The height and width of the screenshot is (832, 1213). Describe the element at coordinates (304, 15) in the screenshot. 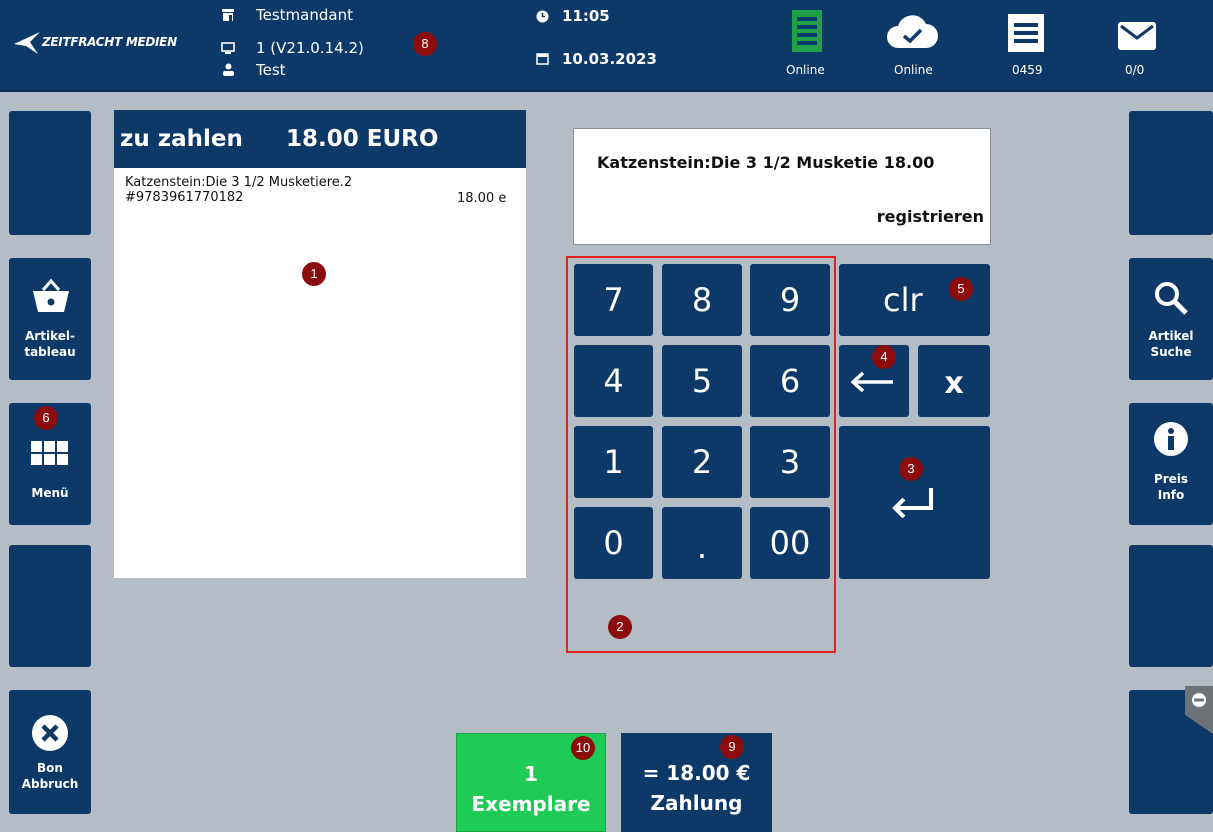

I see `store-name: Testmandant` at that location.